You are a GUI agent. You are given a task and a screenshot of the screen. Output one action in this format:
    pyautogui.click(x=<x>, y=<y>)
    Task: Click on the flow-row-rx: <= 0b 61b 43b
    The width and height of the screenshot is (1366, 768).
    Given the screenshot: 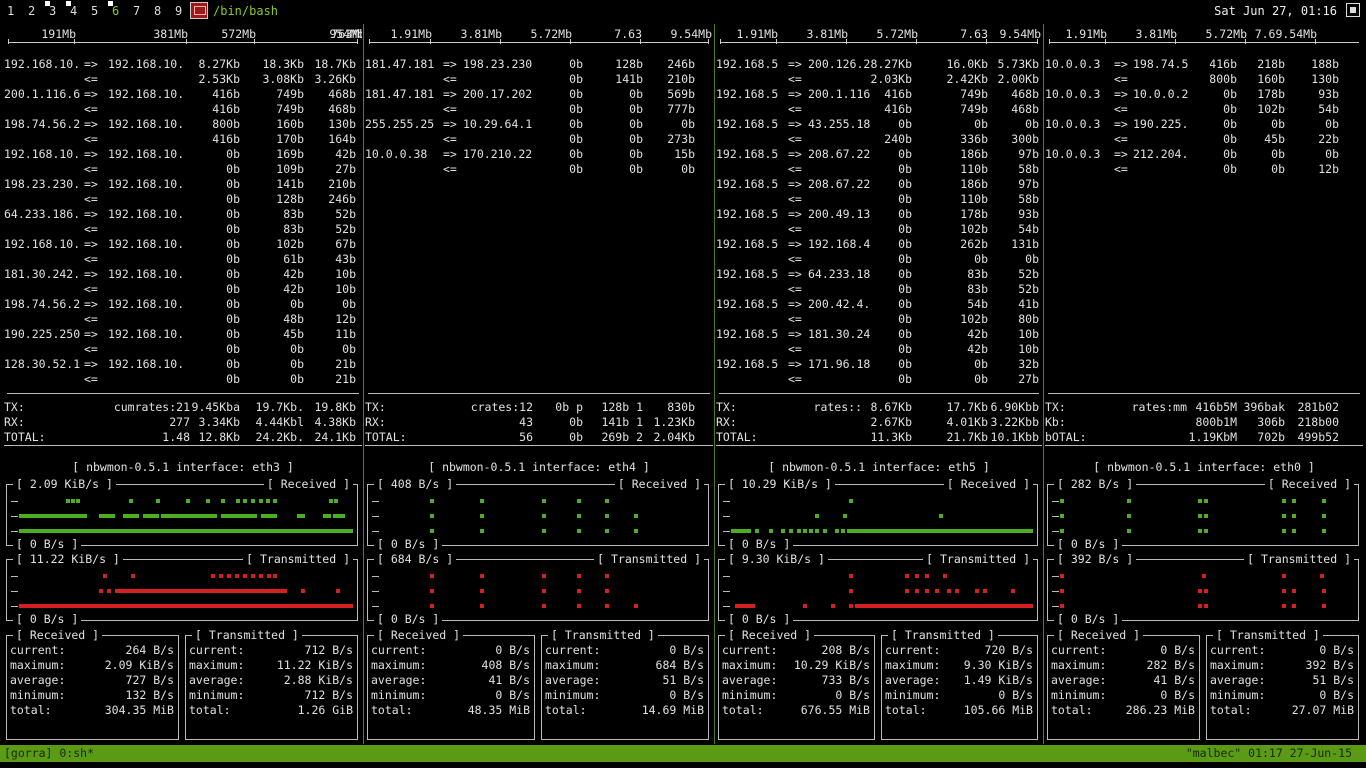 What is the action you would take?
    pyautogui.click(x=183, y=259)
    